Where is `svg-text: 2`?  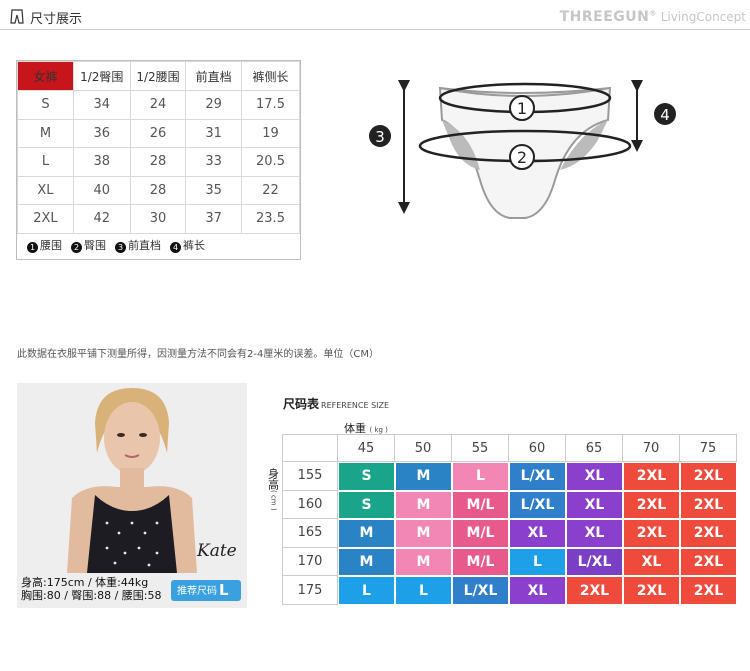 svg-text: 2 is located at coordinates (522, 157).